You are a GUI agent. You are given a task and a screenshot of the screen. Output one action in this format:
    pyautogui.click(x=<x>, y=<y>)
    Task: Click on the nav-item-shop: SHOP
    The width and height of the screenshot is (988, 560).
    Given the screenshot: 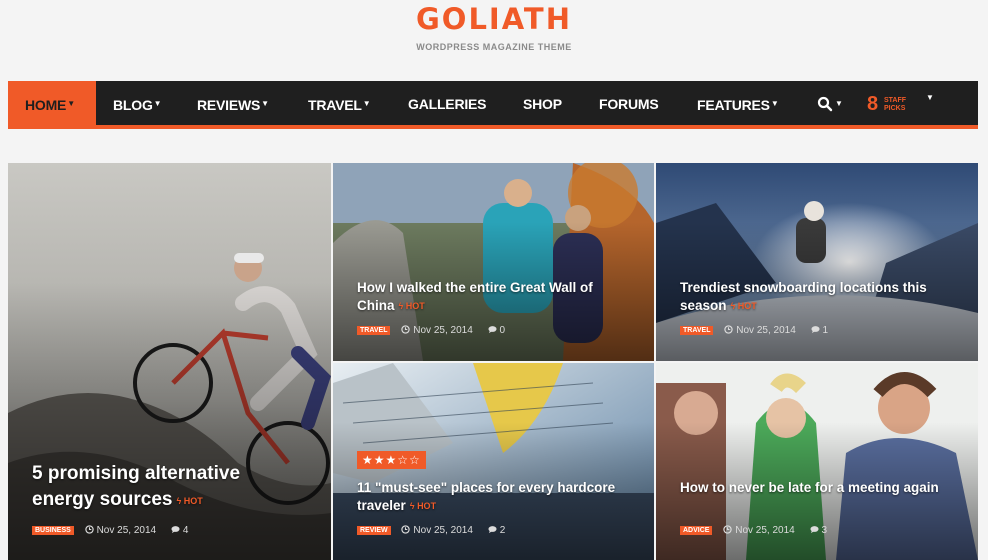 What is the action you would take?
    pyautogui.click(x=542, y=105)
    